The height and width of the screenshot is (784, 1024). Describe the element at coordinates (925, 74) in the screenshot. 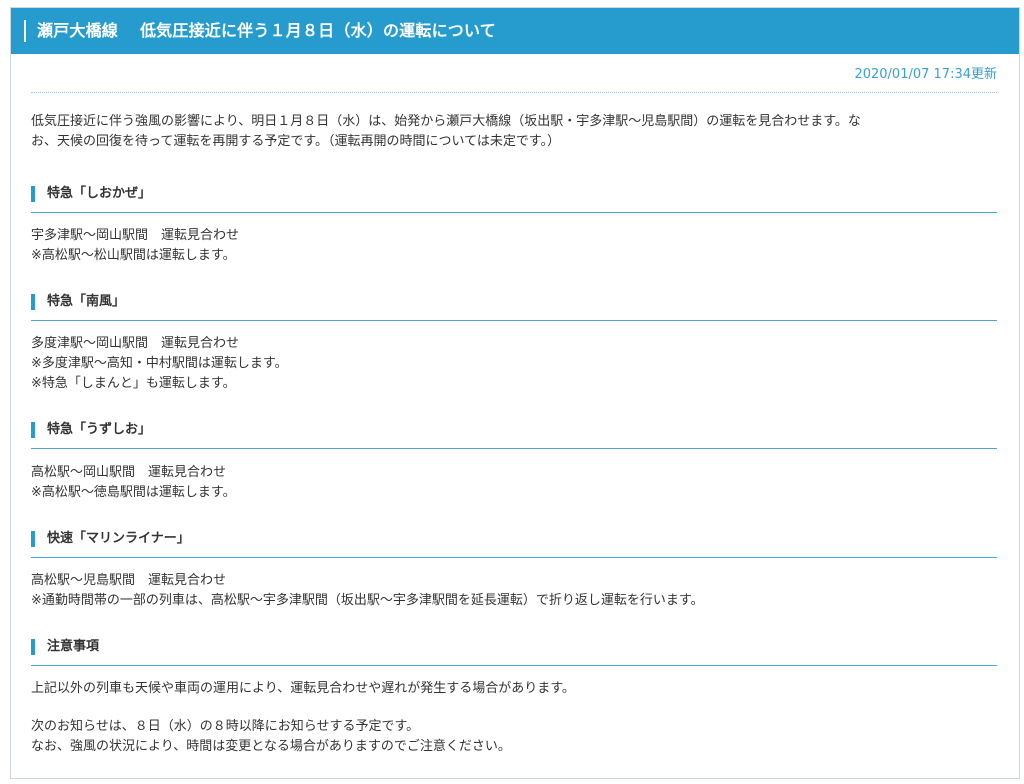

I see `update-timestamp: 2020/01/07 17:34更新` at that location.